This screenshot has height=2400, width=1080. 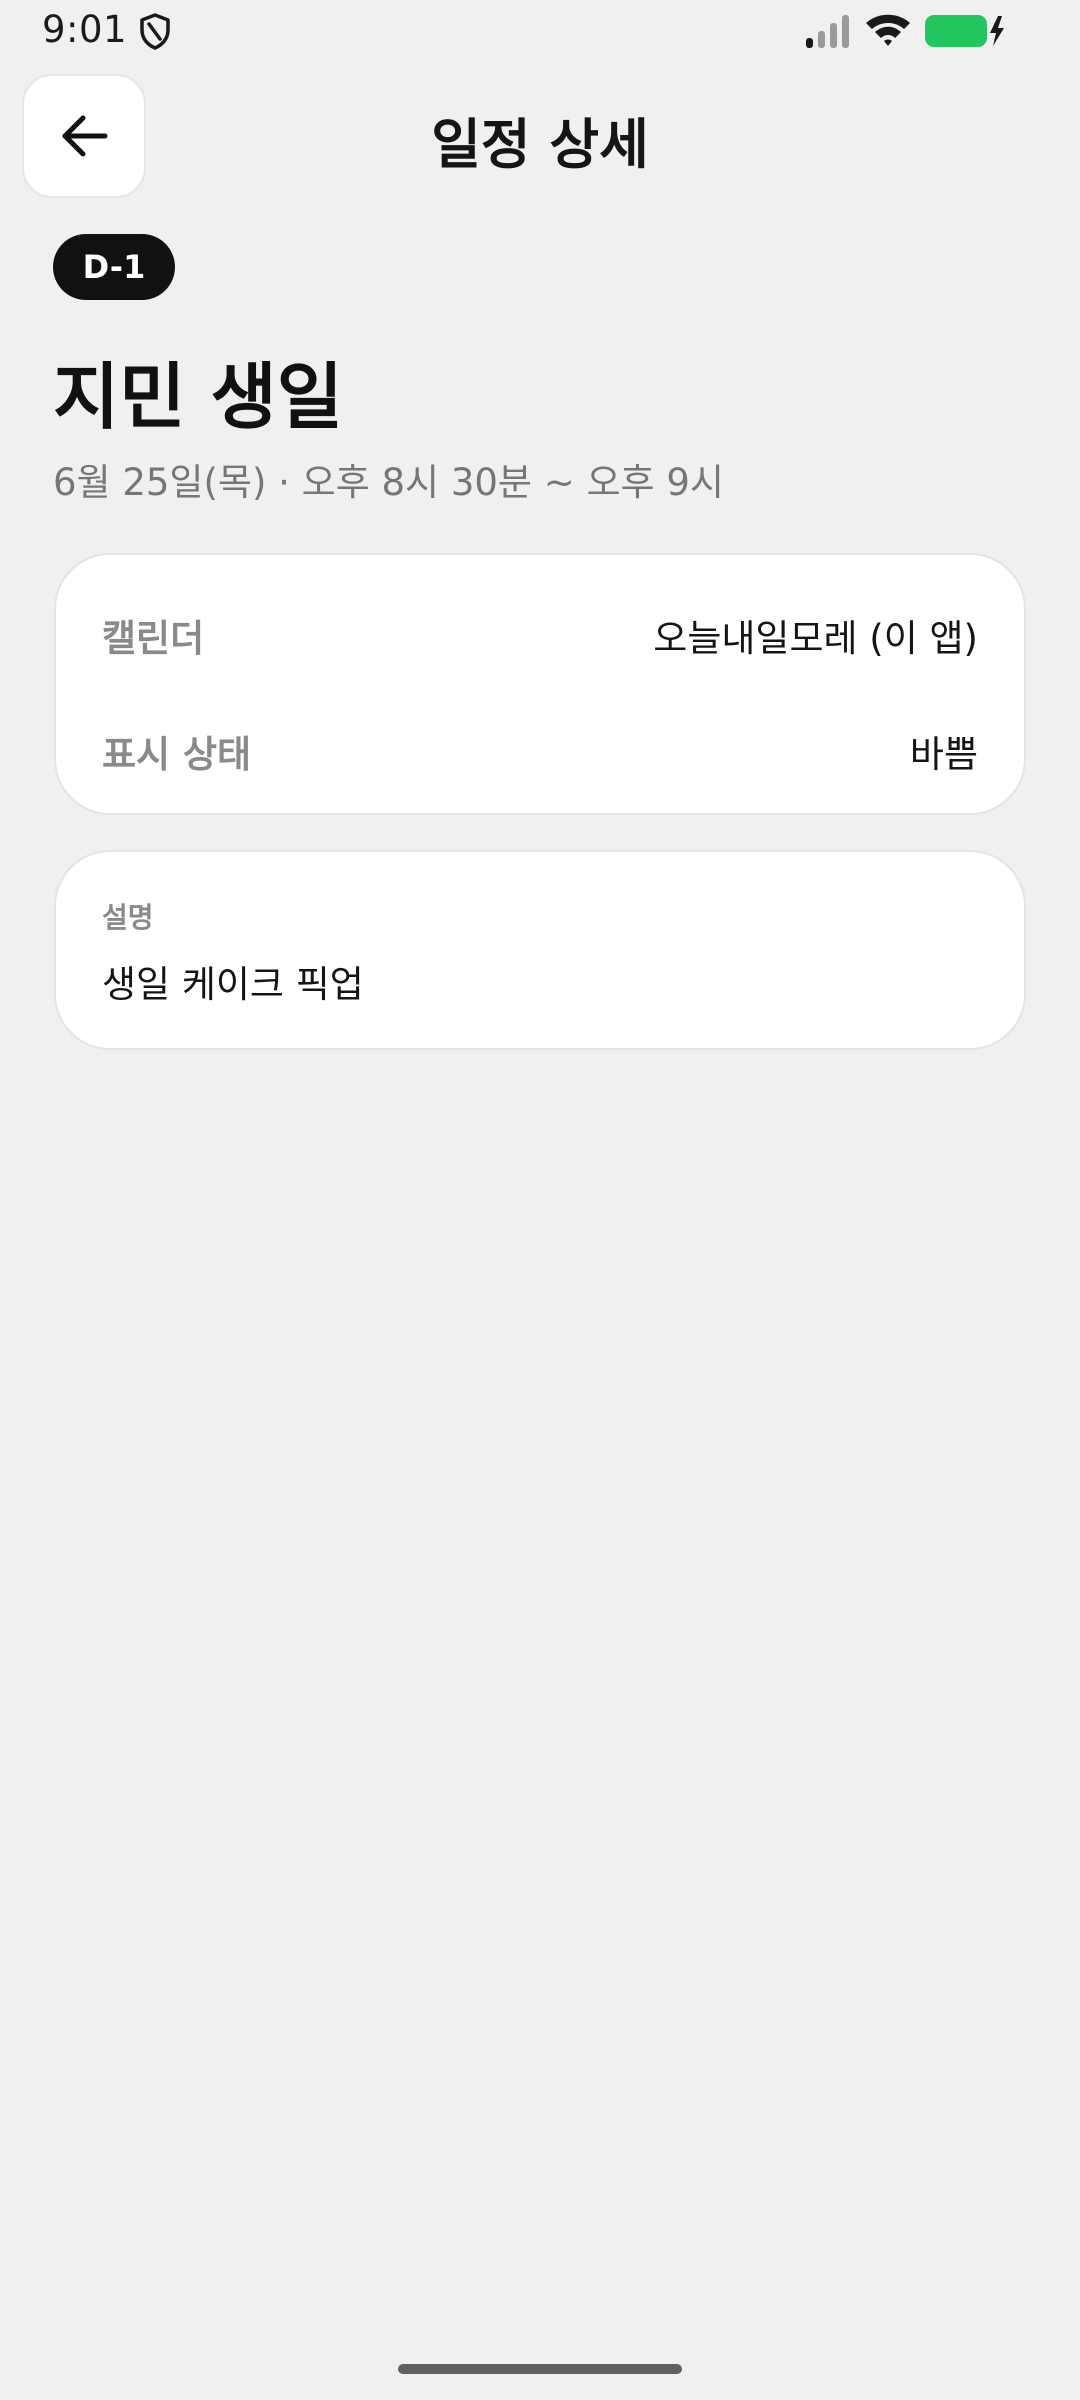 What do you see at coordinates (815, 638) in the screenshot?
I see `calendar-value: 오늘내일모레 (이 앱)` at bounding box center [815, 638].